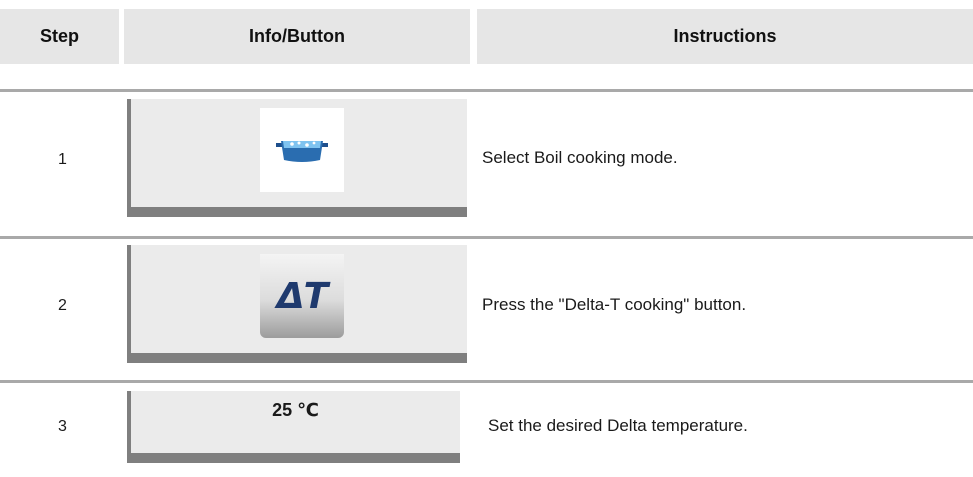 Image resolution: width=973 pixels, height=477 pixels. I want to click on boil-mode-button-panel, so click(297, 158).